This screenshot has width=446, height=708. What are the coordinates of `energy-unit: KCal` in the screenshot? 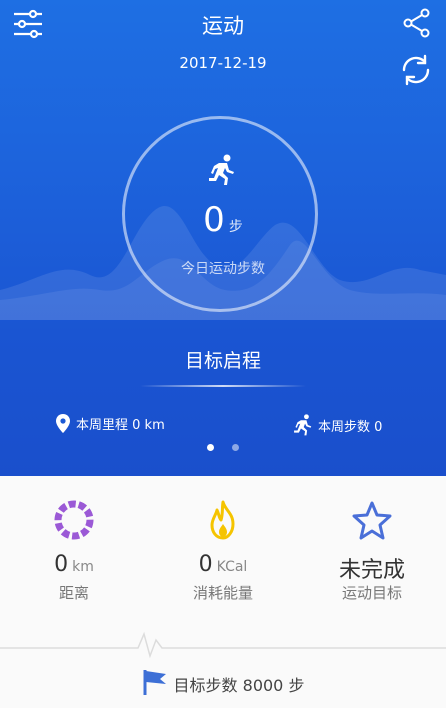 It's located at (232, 567).